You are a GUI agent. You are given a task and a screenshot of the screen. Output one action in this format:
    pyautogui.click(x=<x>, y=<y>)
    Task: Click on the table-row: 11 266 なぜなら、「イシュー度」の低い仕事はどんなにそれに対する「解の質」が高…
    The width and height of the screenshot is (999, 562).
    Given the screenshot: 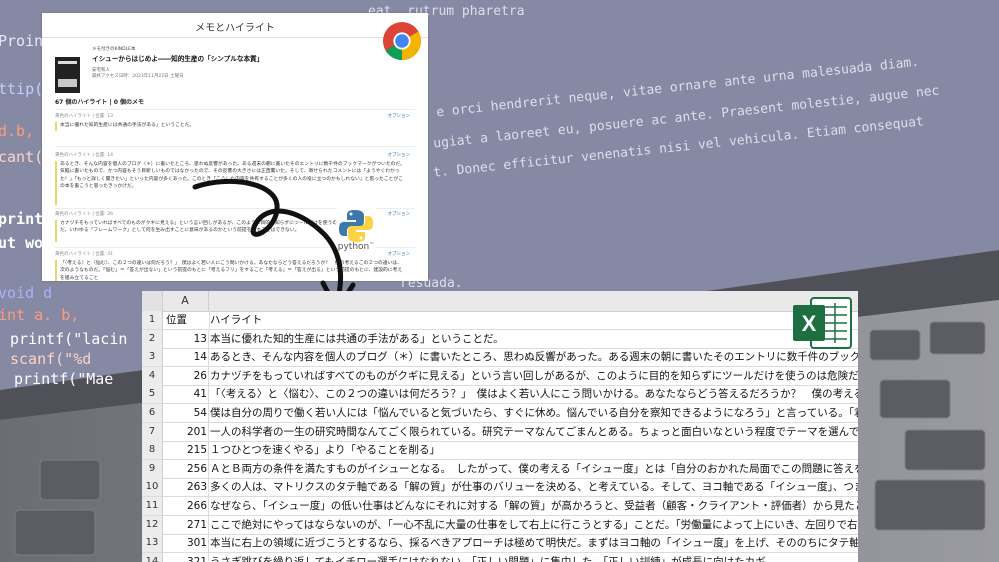 What is the action you would take?
    pyautogui.click(x=500, y=506)
    